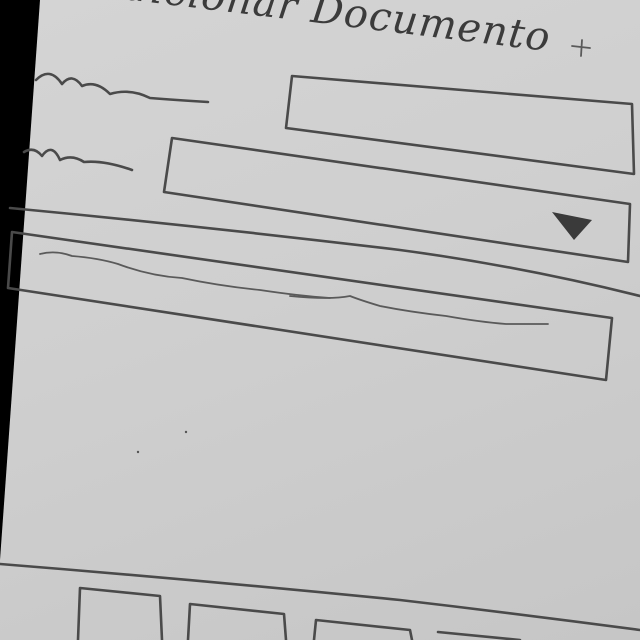 The height and width of the screenshot is (640, 640). Describe the element at coordinates (78, 160) in the screenshot. I see `label-squiggle-type` at that location.